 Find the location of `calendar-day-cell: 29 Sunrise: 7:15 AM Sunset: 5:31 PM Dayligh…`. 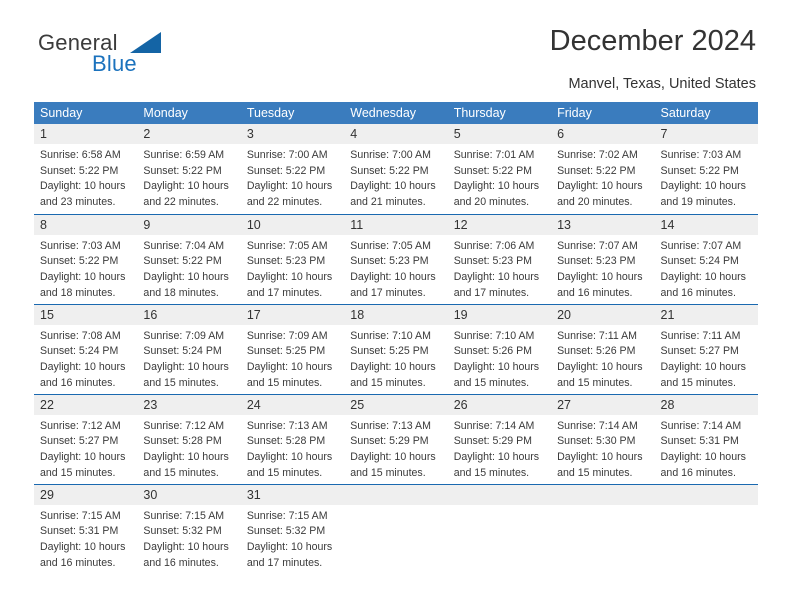

calendar-day-cell: 29 Sunrise: 7:15 AM Sunset: 5:31 PM Dayligh… is located at coordinates (86, 528).